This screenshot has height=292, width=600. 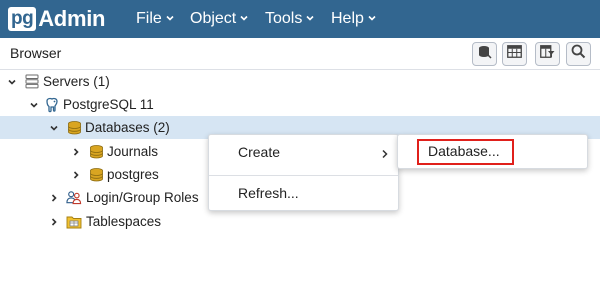 I want to click on filtered-rows-icon, so click(x=547, y=54).